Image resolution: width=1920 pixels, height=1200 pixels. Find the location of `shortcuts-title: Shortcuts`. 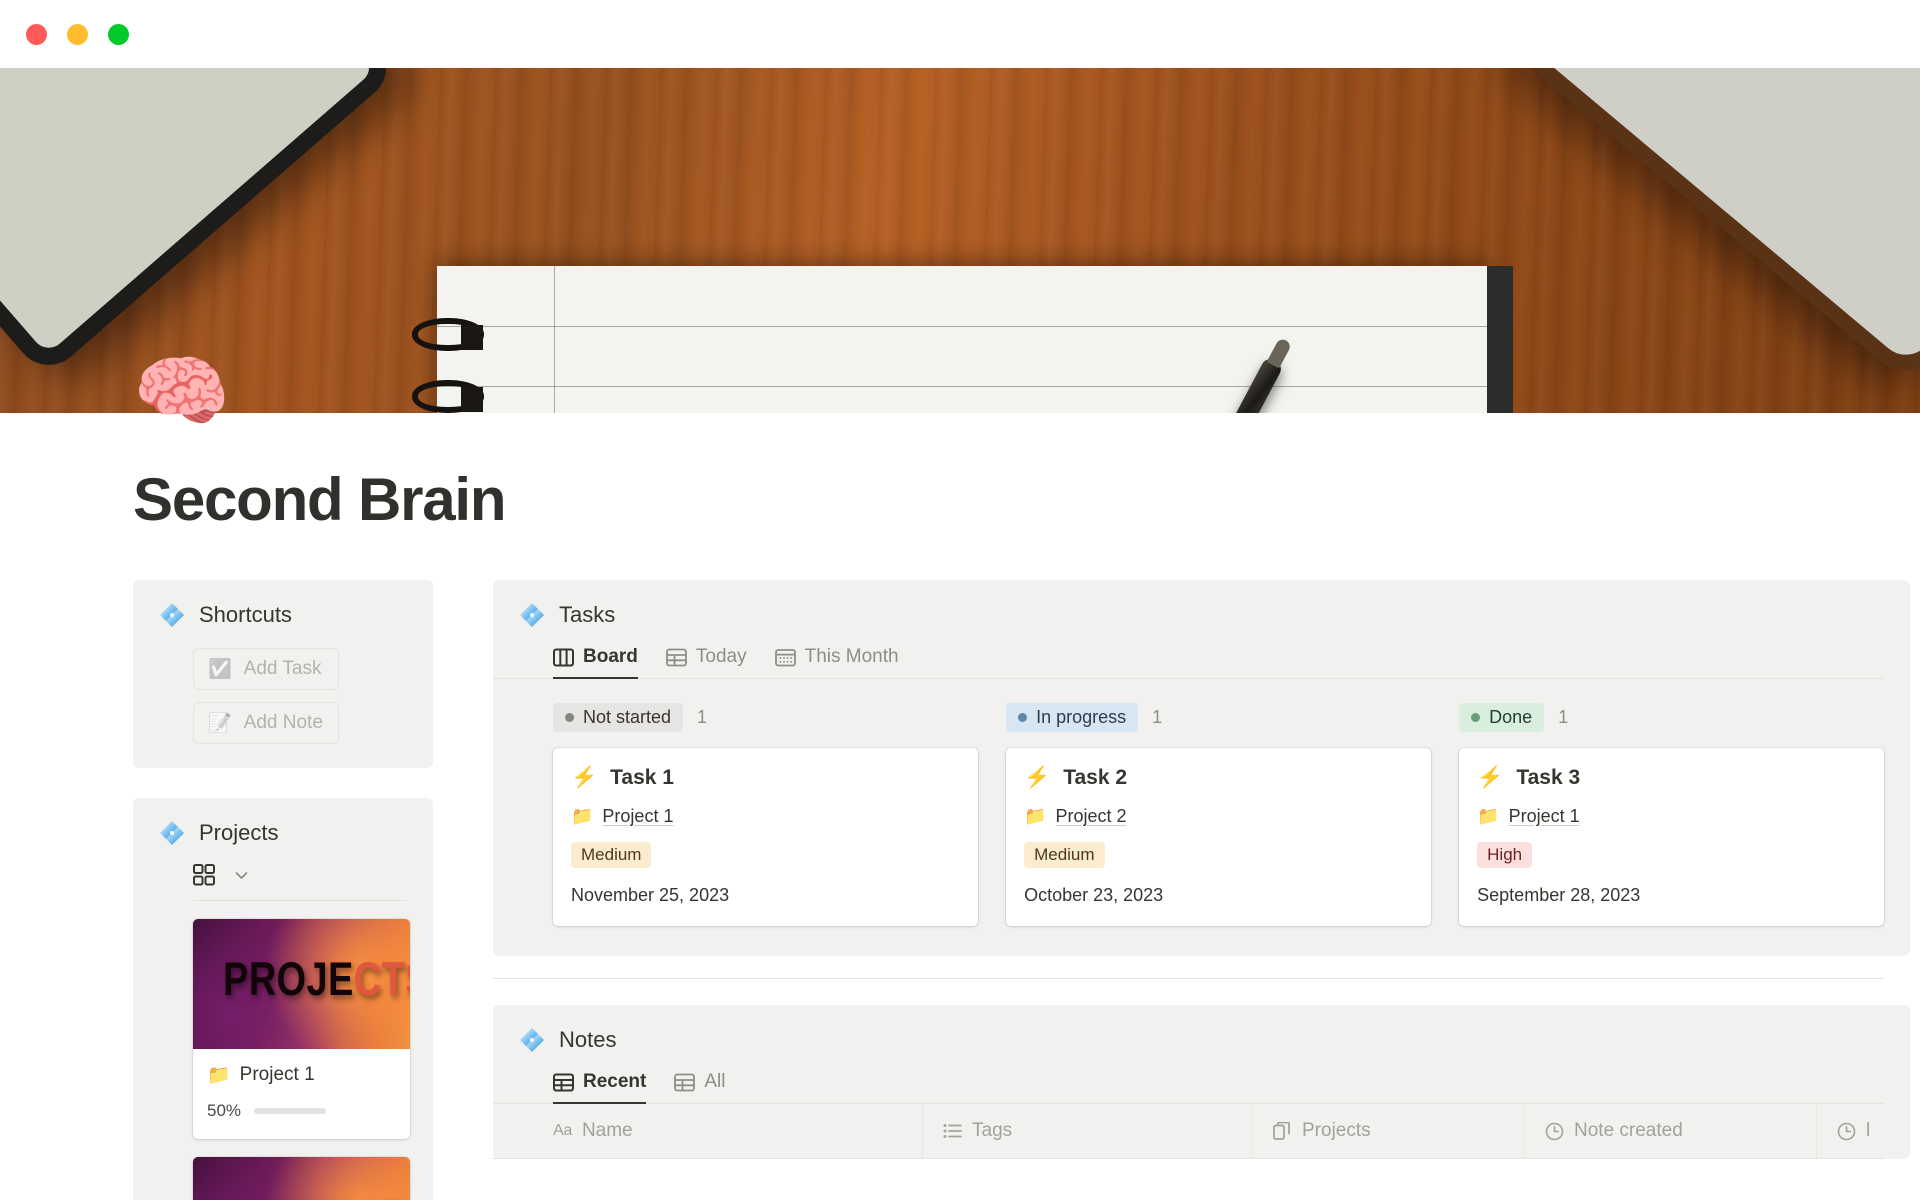

shortcuts-title: Shortcuts is located at coordinates (245, 614).